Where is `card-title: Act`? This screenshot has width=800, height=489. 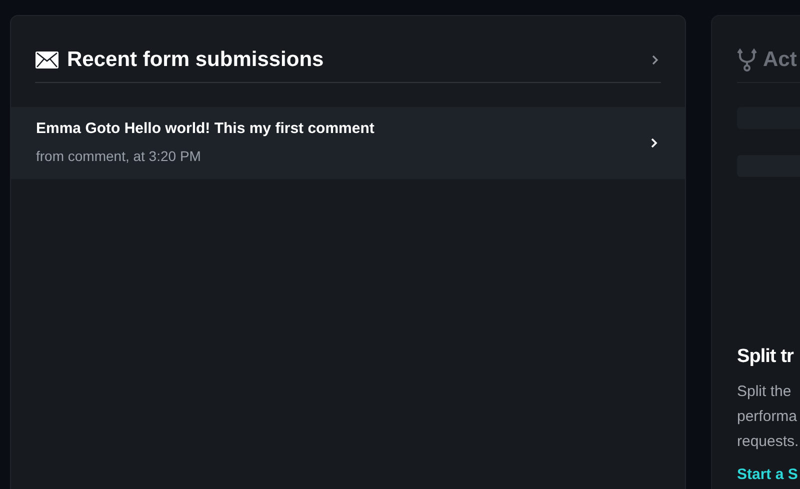
card-title: Act is located at coordinates (780, 60).